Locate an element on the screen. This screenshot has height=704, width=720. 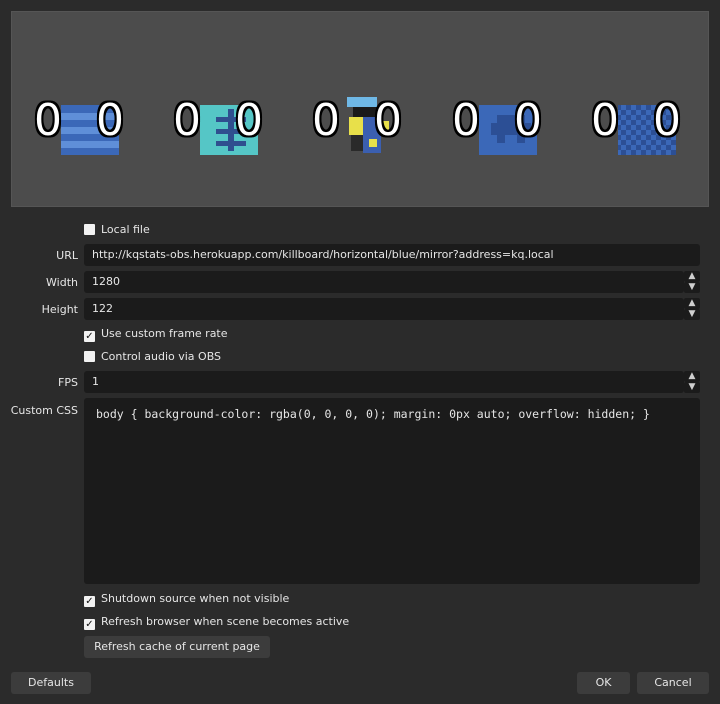
custom-frame-rate-checkbox: ✓ Use custom frame rate is located at coordinates (156, 334).